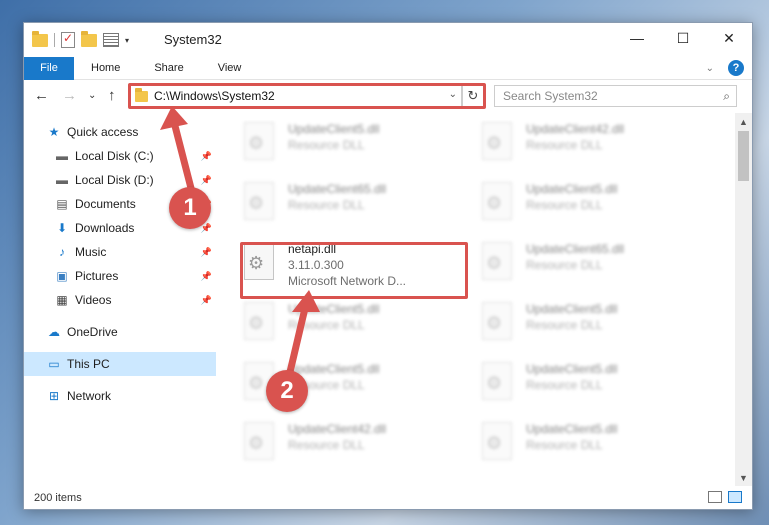 The height and width of the screenshot is (525, 769). What do you see at coordinates (183, 157) in the screenshot?
I see `arrow-1-shaft` at bounding box center [183, 157].